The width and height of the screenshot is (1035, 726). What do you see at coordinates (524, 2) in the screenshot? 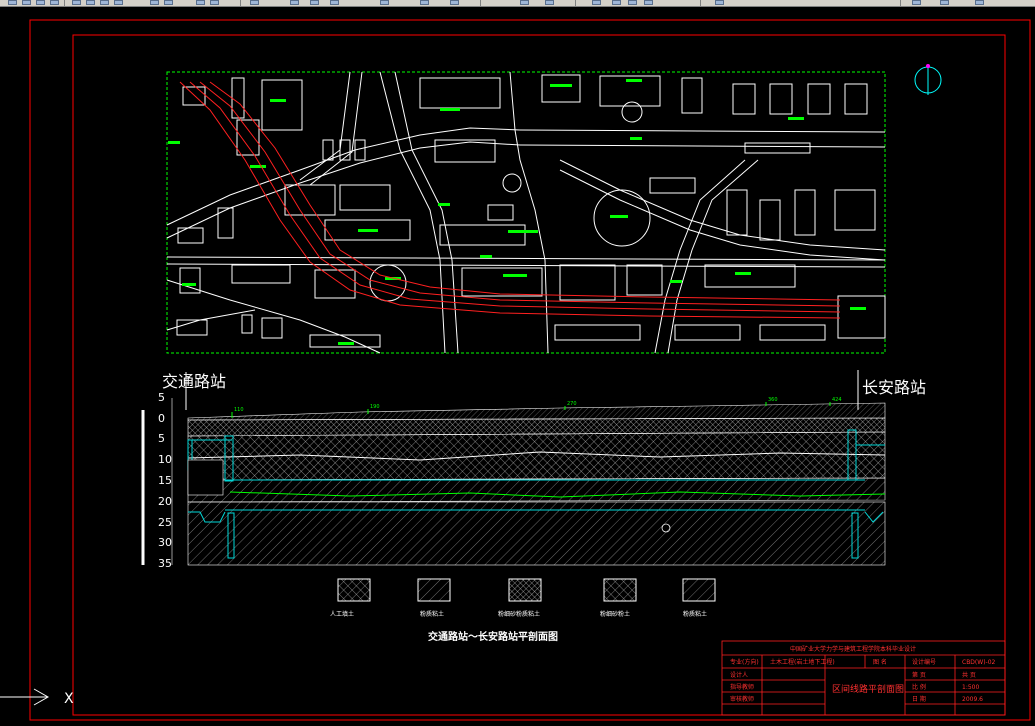
I see `style-icon` at bounding box center [524, 2].